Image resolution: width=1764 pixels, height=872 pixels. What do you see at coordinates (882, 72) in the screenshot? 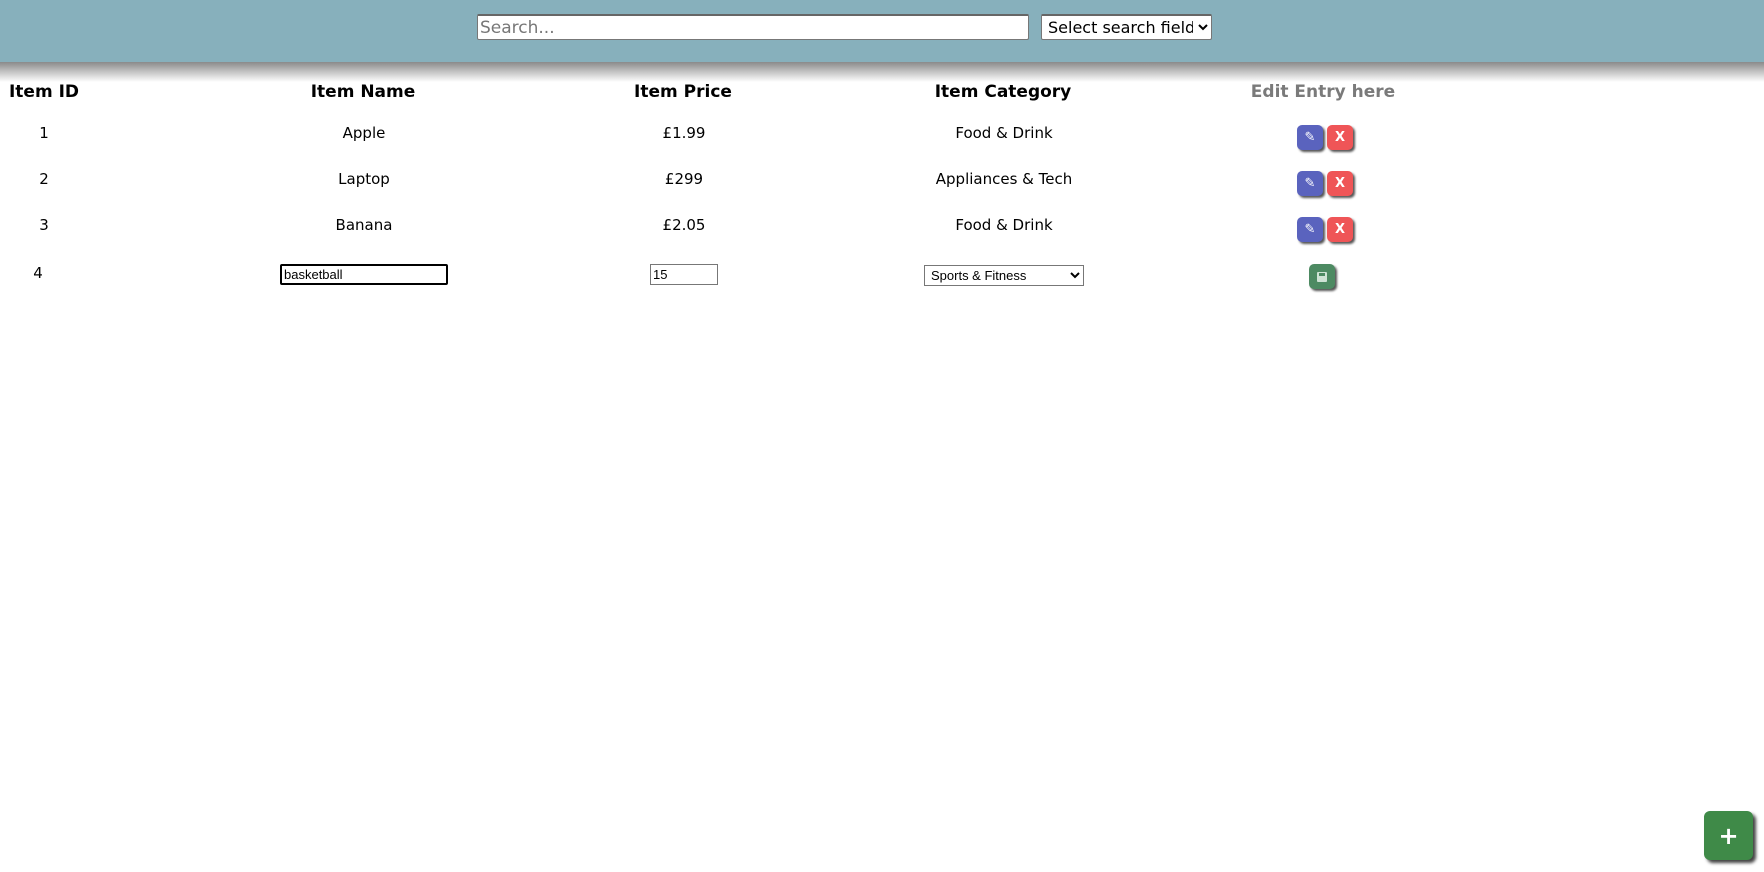
I see `header-shadow` at bounding box center [882, 72].